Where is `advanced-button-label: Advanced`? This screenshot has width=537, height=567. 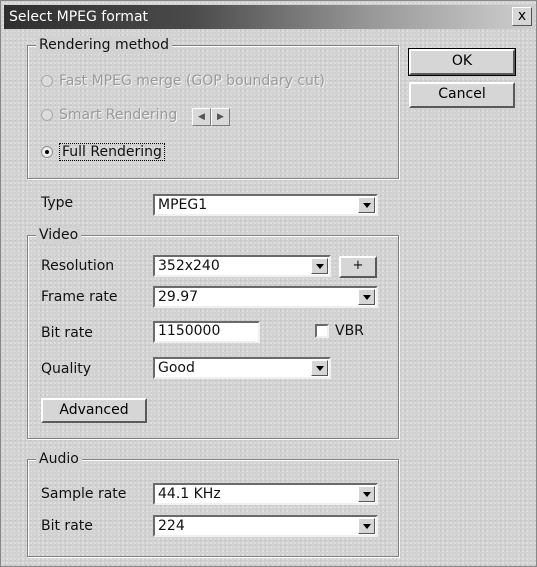
advanced-button-label: Advanced is located at coordinates (94, 410).